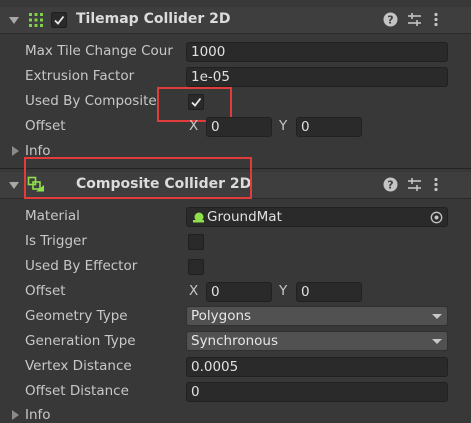  Describe the element at coordinates (317, 77) in the screenshot. I see `extrusion-factor-field: 1e-05` at that location.